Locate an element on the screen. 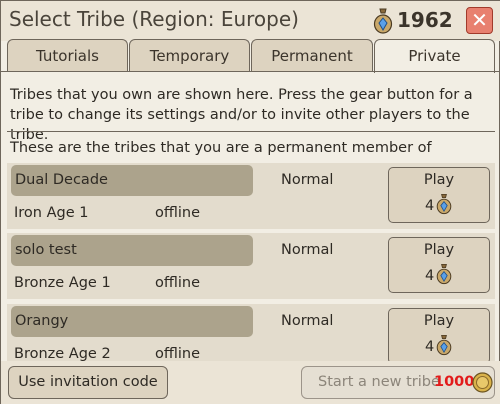 This screenshot has width=500, height=404. gem-balance: 1962 is located at coordinates (425, 20).